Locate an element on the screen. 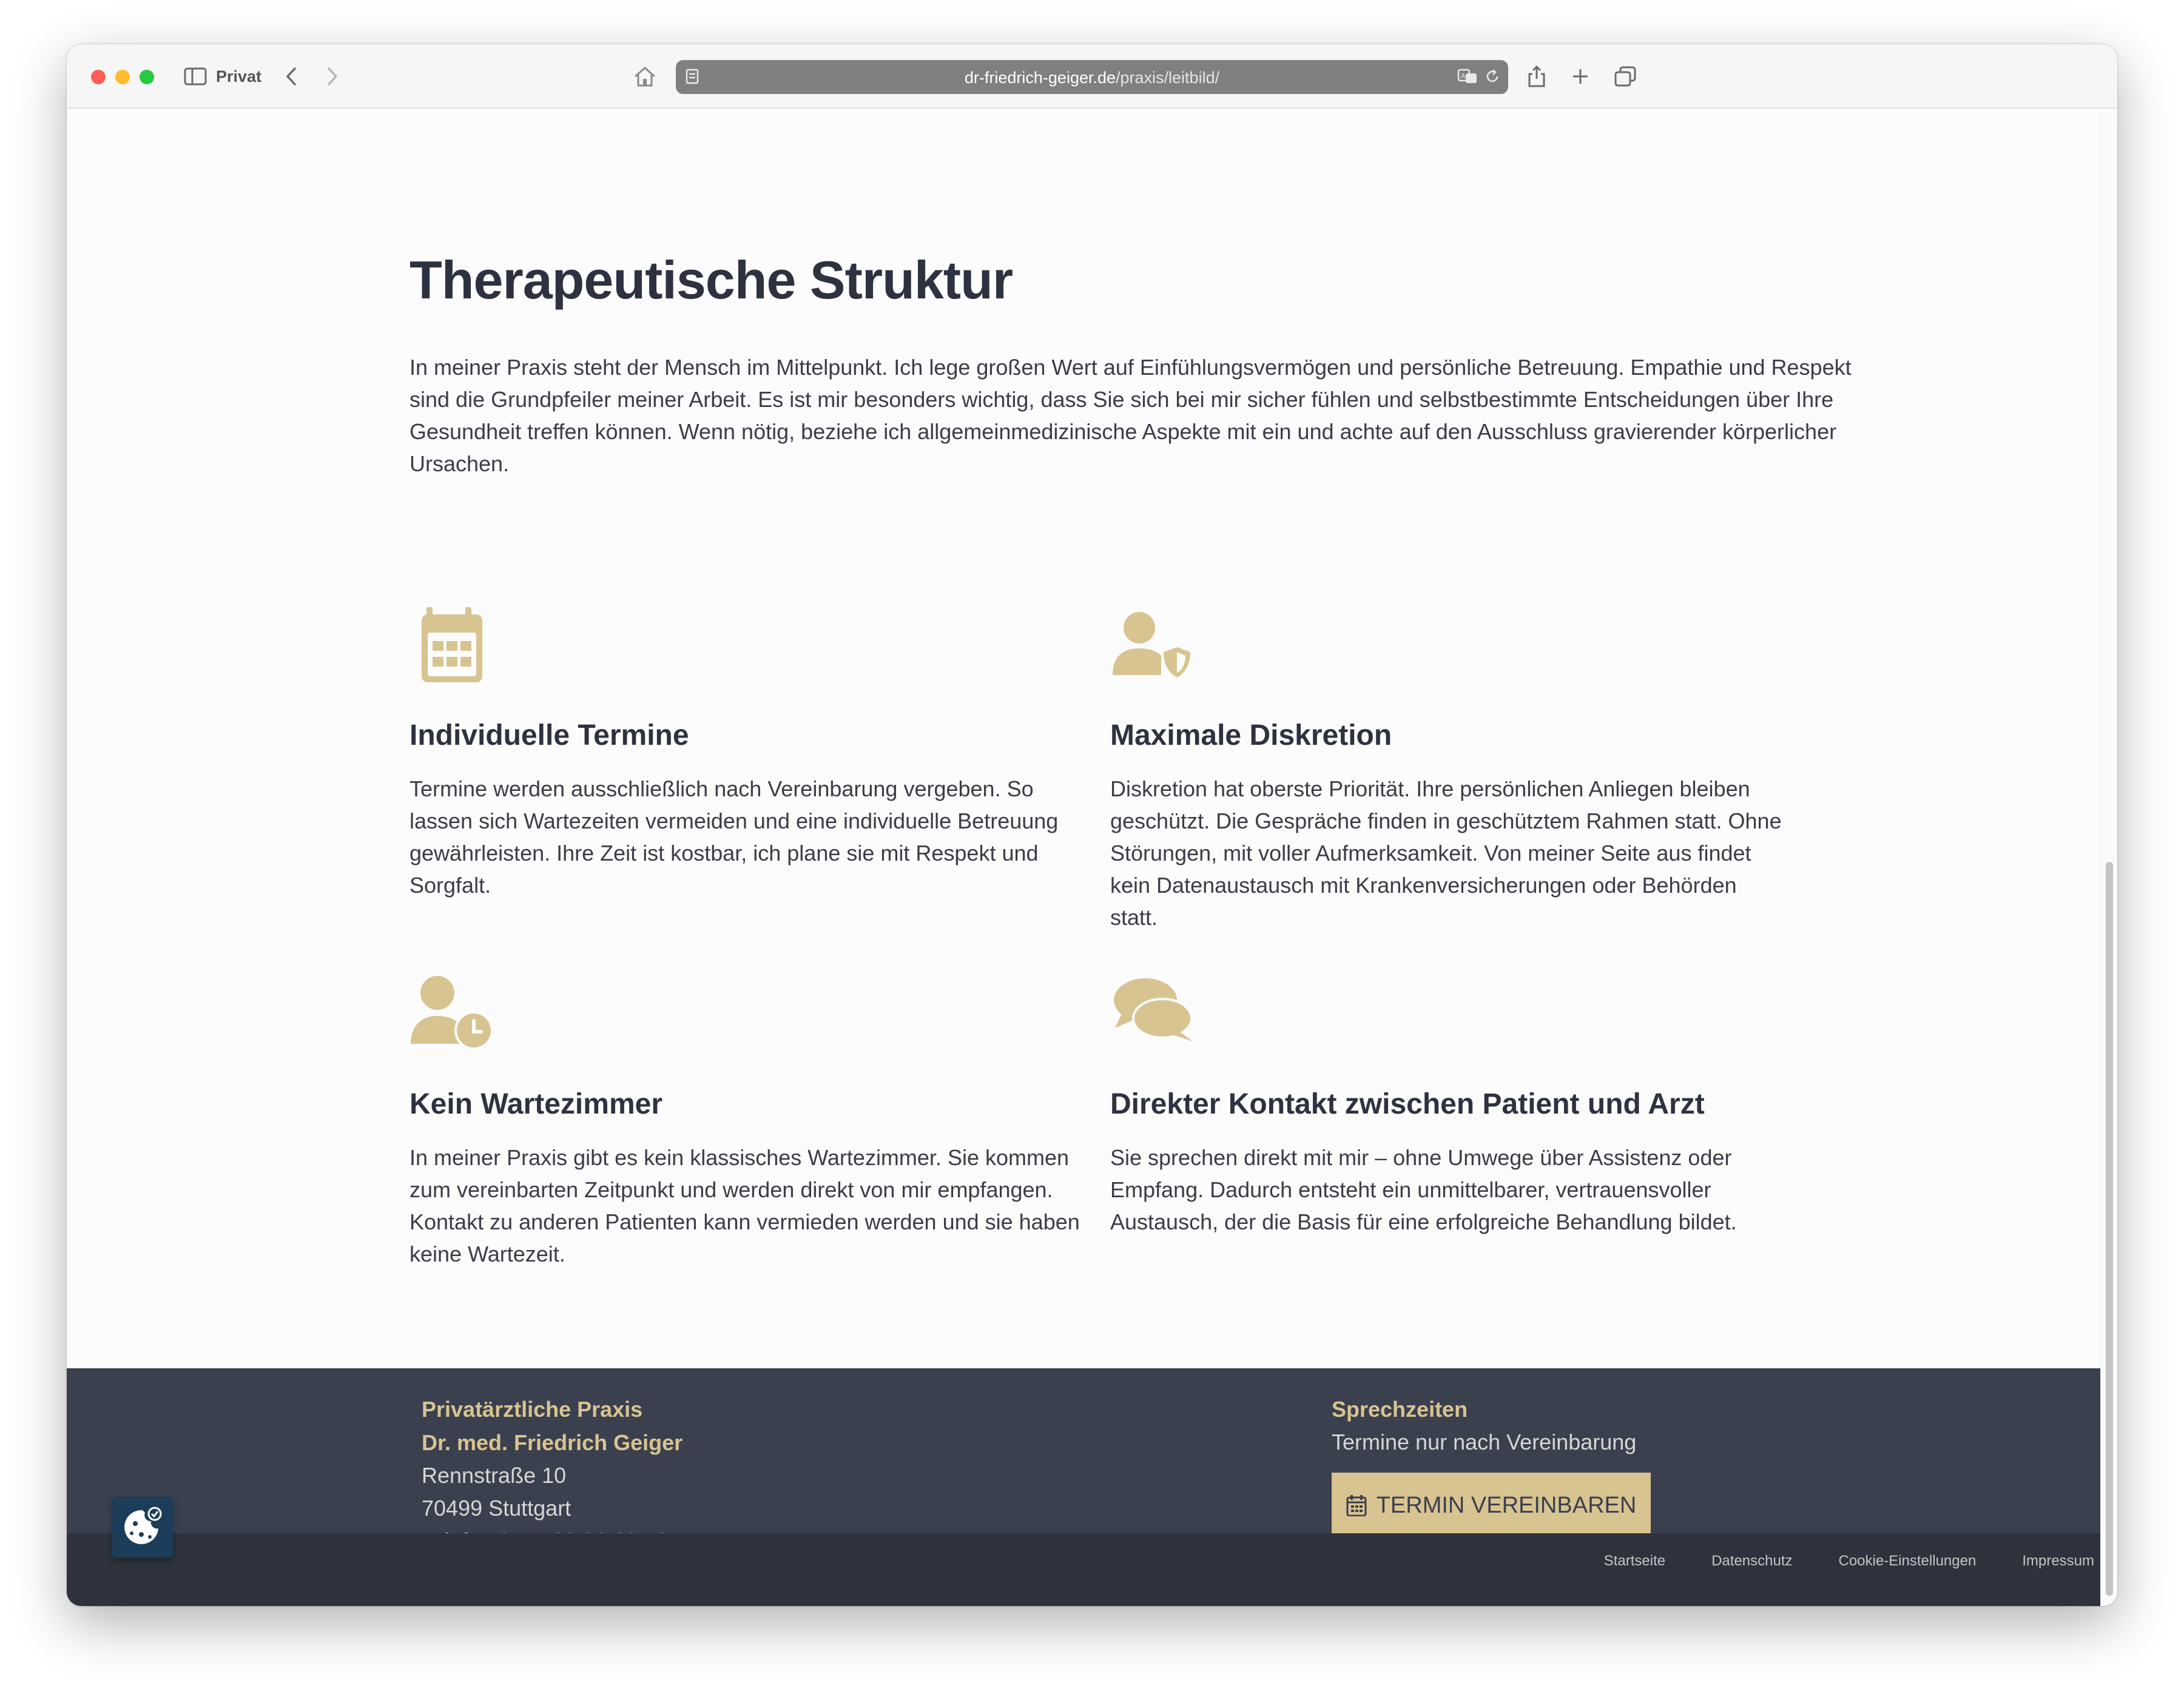 Image resolution: width=2184 pixels, height=1694 pixels. url-text: dr-friedrich-geiger.de/praxis/leitbild/ is located at coordinates (1092, 78).